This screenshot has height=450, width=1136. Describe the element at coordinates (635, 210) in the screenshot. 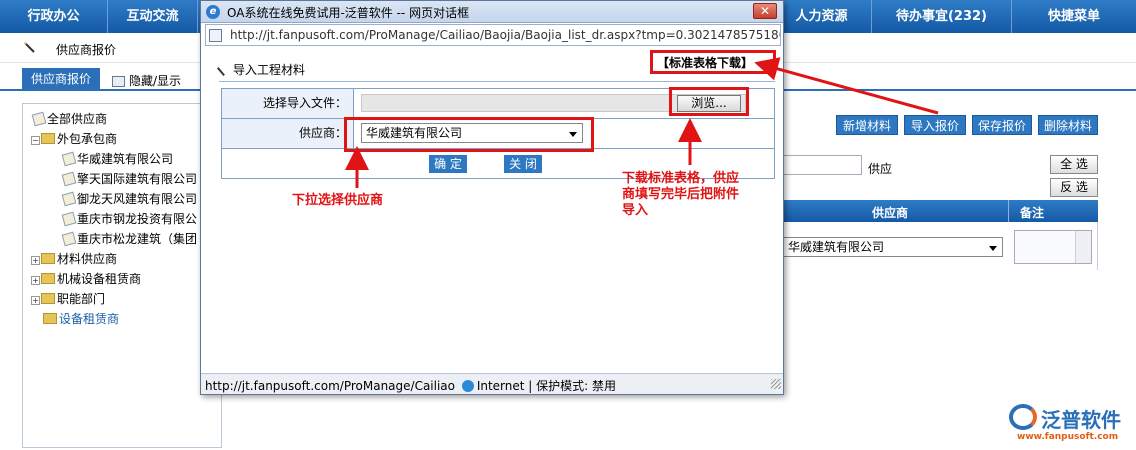

I see `annotation-download-hint-line3: 导入` at that location.